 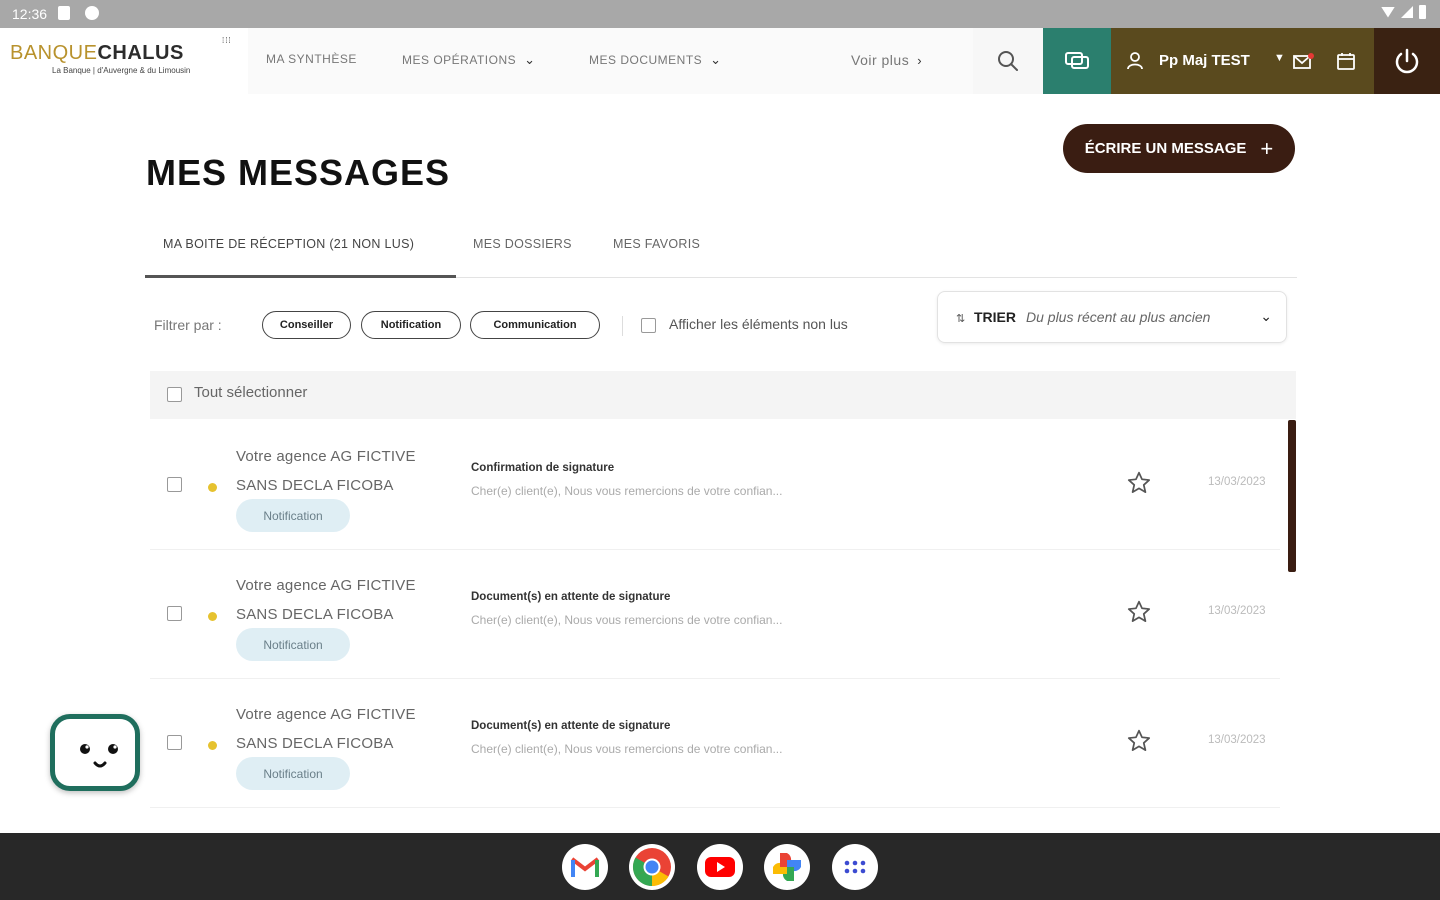 I want to click on chat-bubbles-icon, so click(x=1077, y=60).